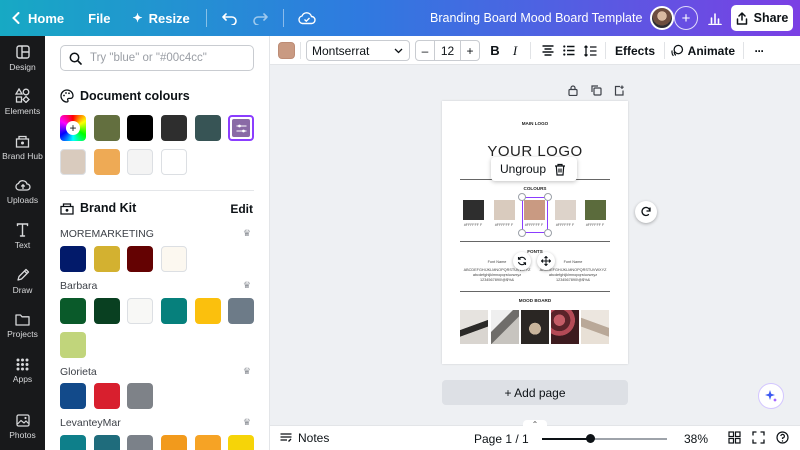 This screenshot has height=450, width=800. What do you see at coordinates (241, 209) in the screenshot?
I see `edit-brand-kit-button: Edit` at bounding box center [241, 209].